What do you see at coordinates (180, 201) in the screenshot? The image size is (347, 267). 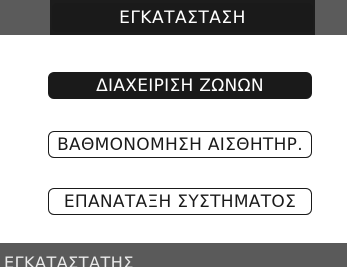 I see `menu-item-system-reset: ΕΠΑΝΑΤΑΞΗ ΣΥΣΤΗΜΑΤΟΣ` at bounding box center [180, 201].